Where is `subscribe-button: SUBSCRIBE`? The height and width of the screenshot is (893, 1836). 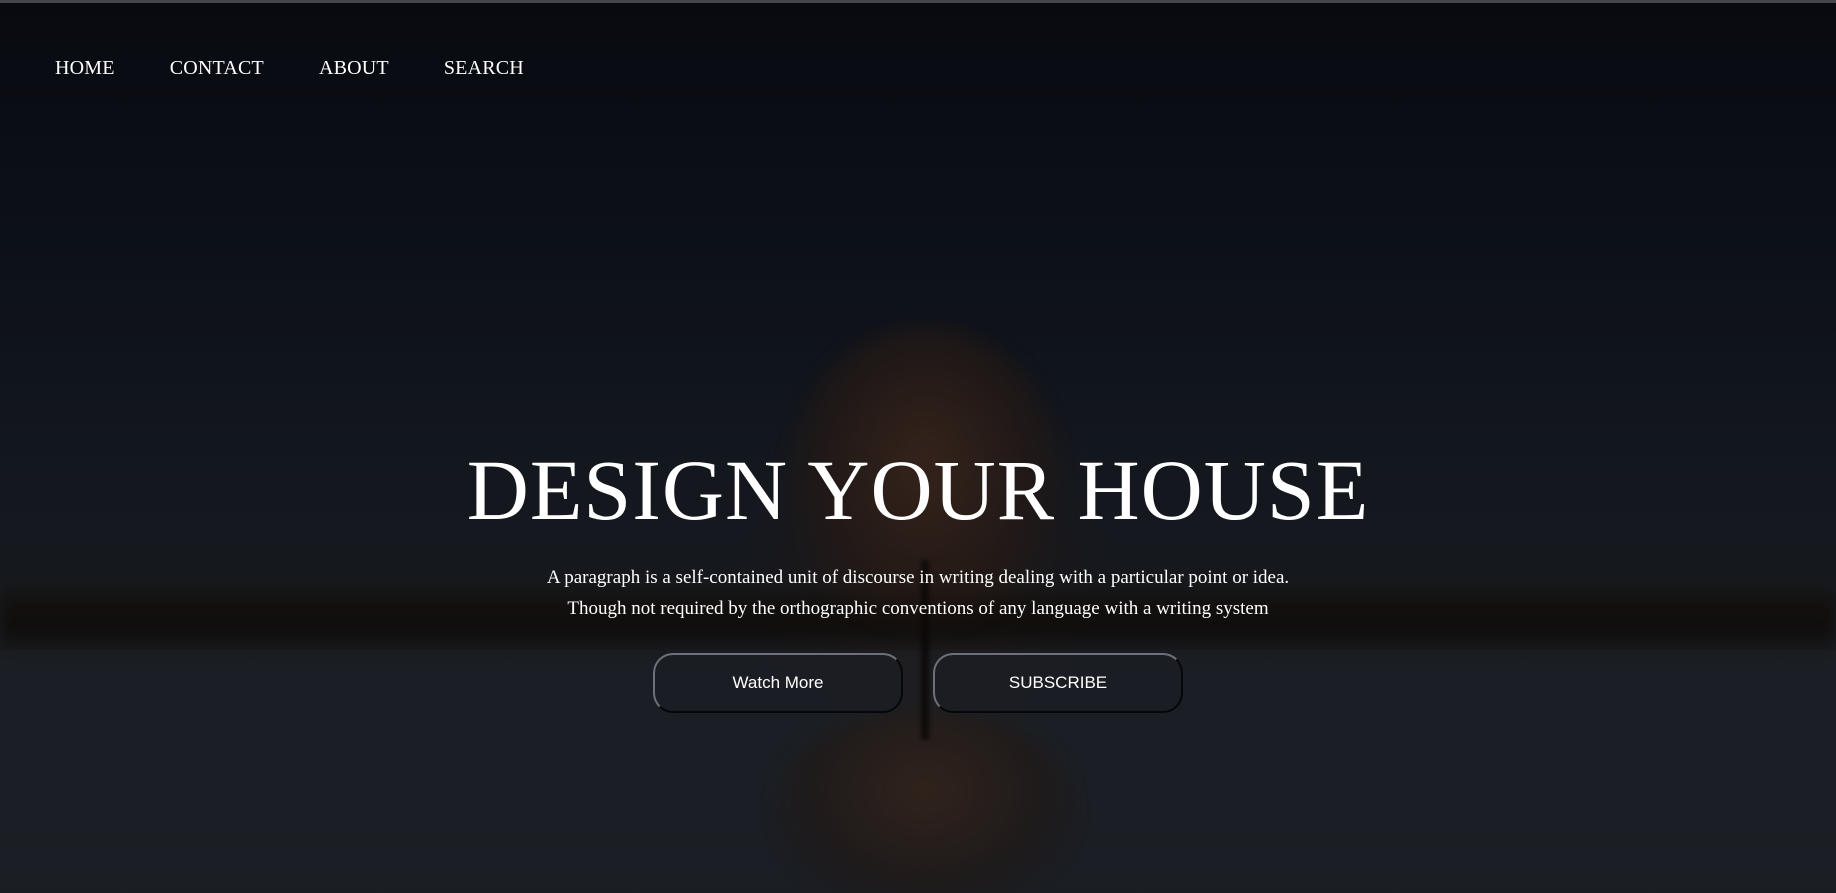
subscribe-button: SUBSCRIBE is located at coordinates (1058, 683).